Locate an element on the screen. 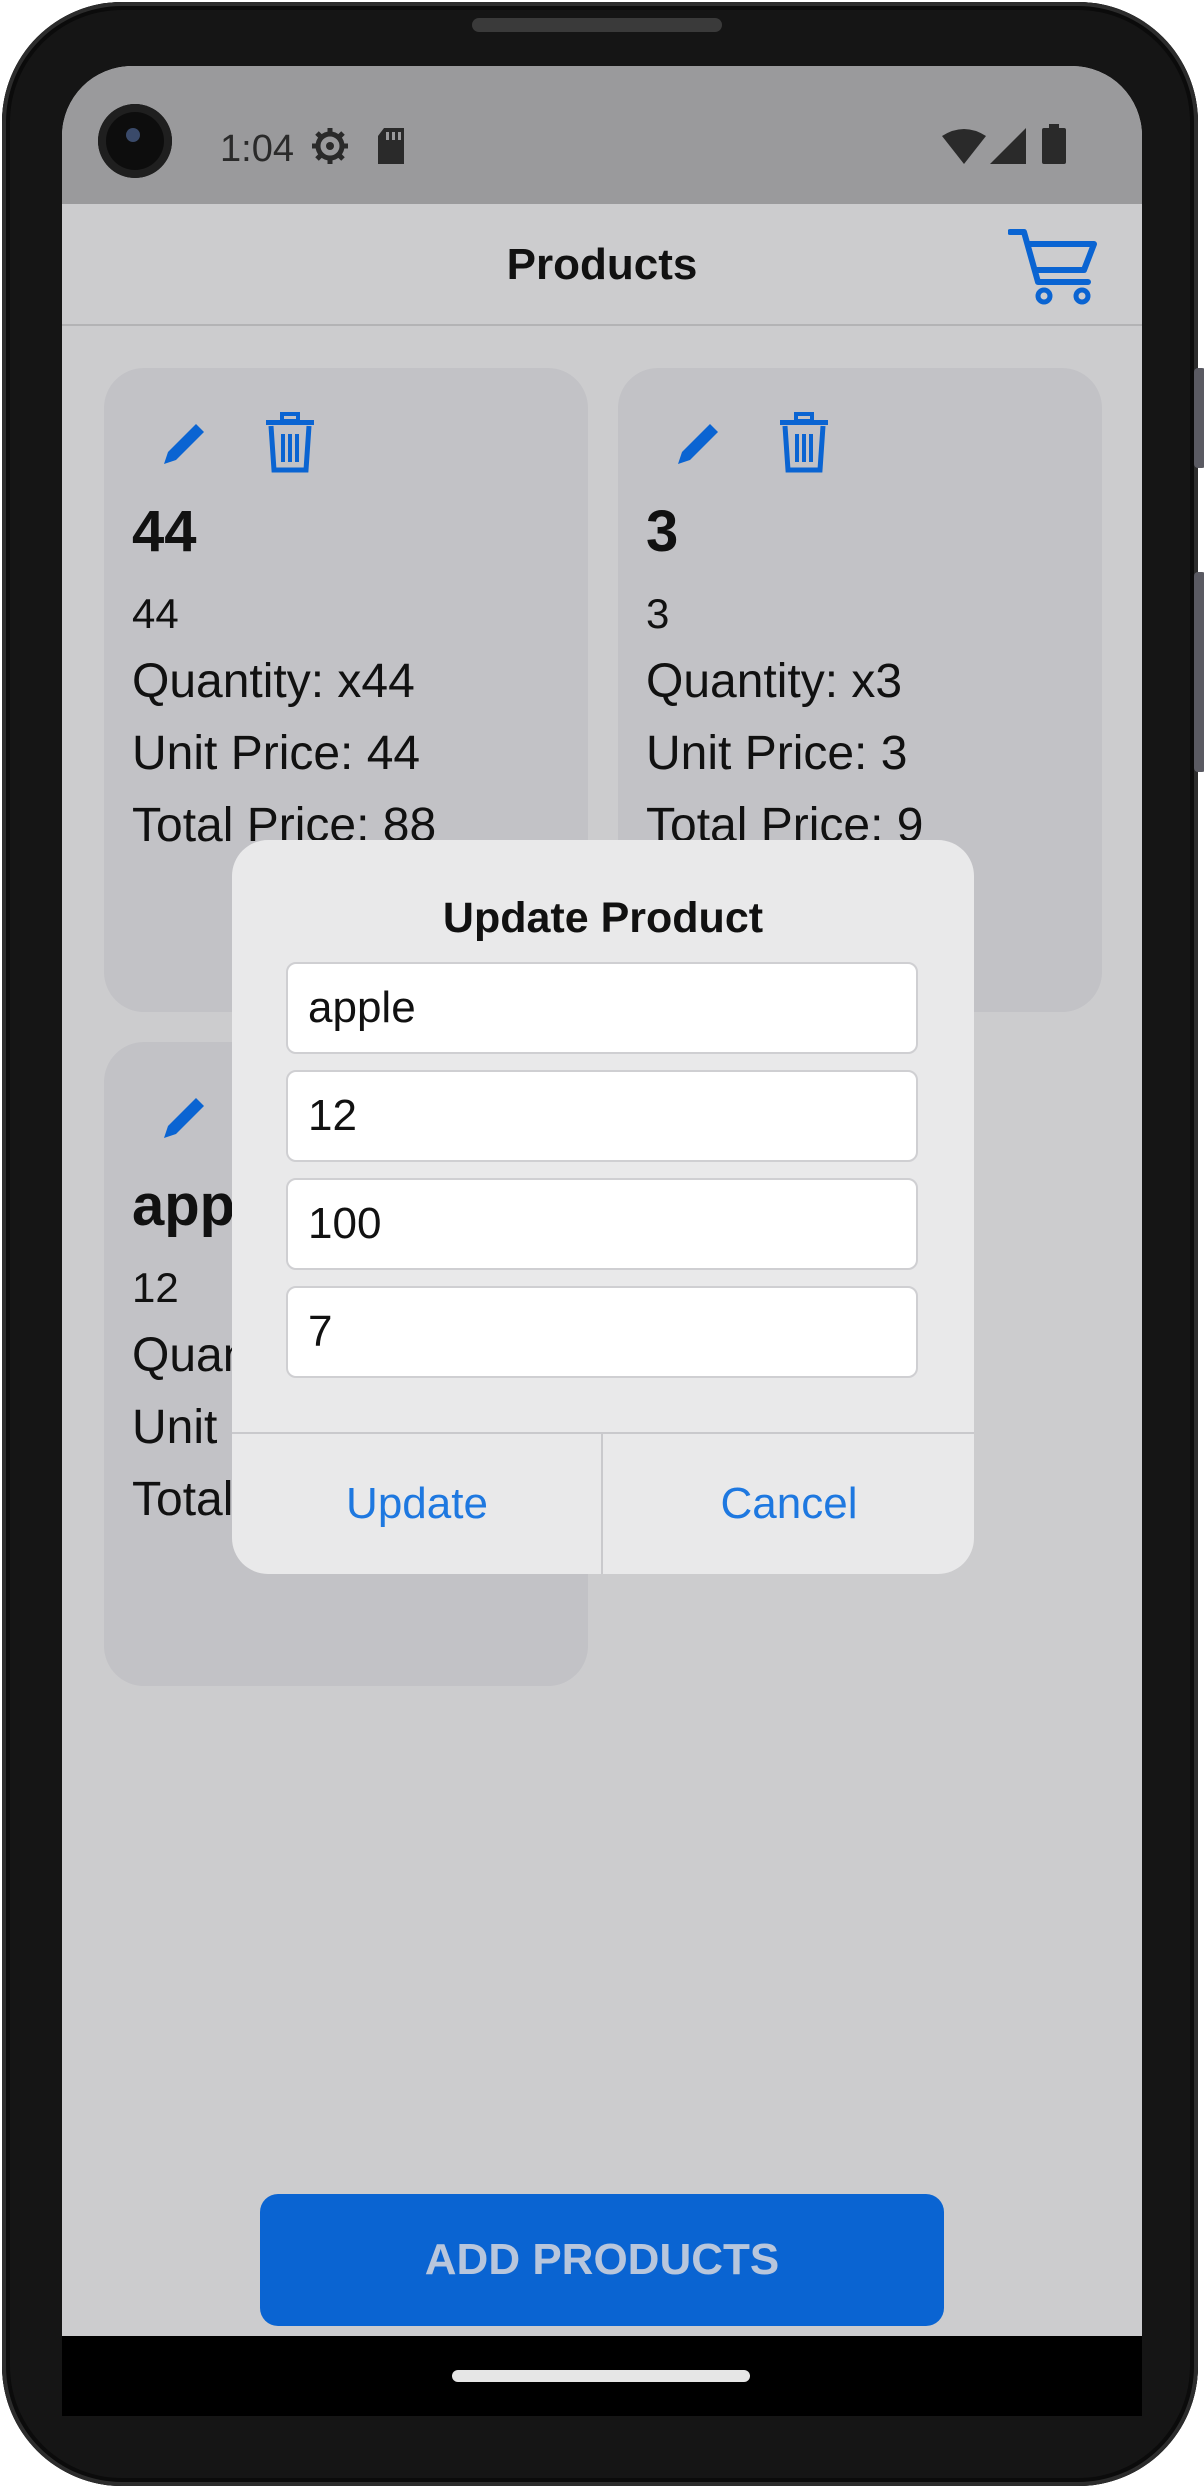 This screenshot has height=2491, width=1204. product-quantity-field is located at coordinates (602, 1224).